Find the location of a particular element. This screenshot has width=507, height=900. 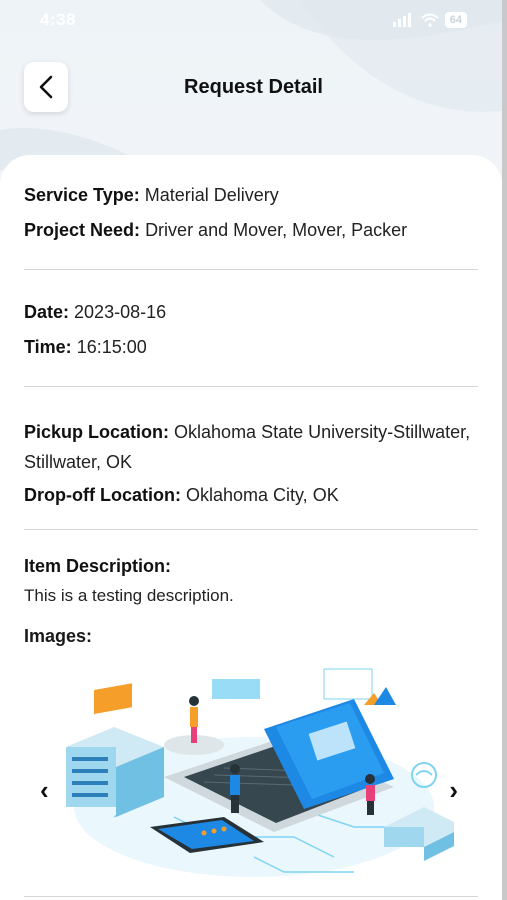

chevron-left-icon is located at coordinates (46, 87).